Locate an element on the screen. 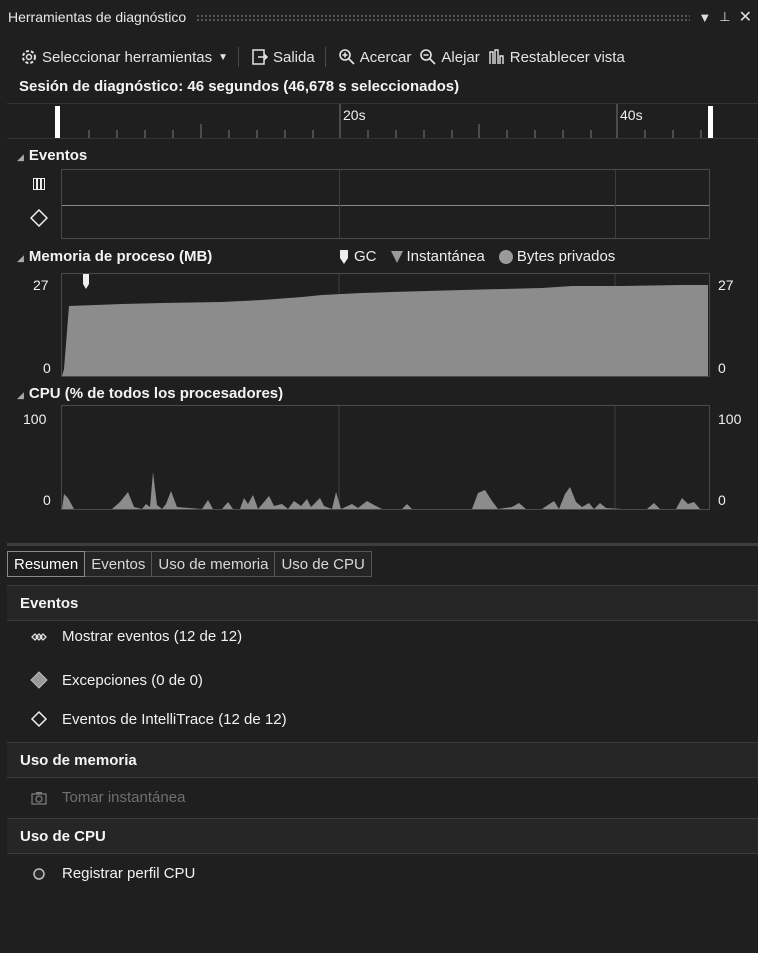 The image size is (758, 953). memory-chart is located at coordinates (385, 325).